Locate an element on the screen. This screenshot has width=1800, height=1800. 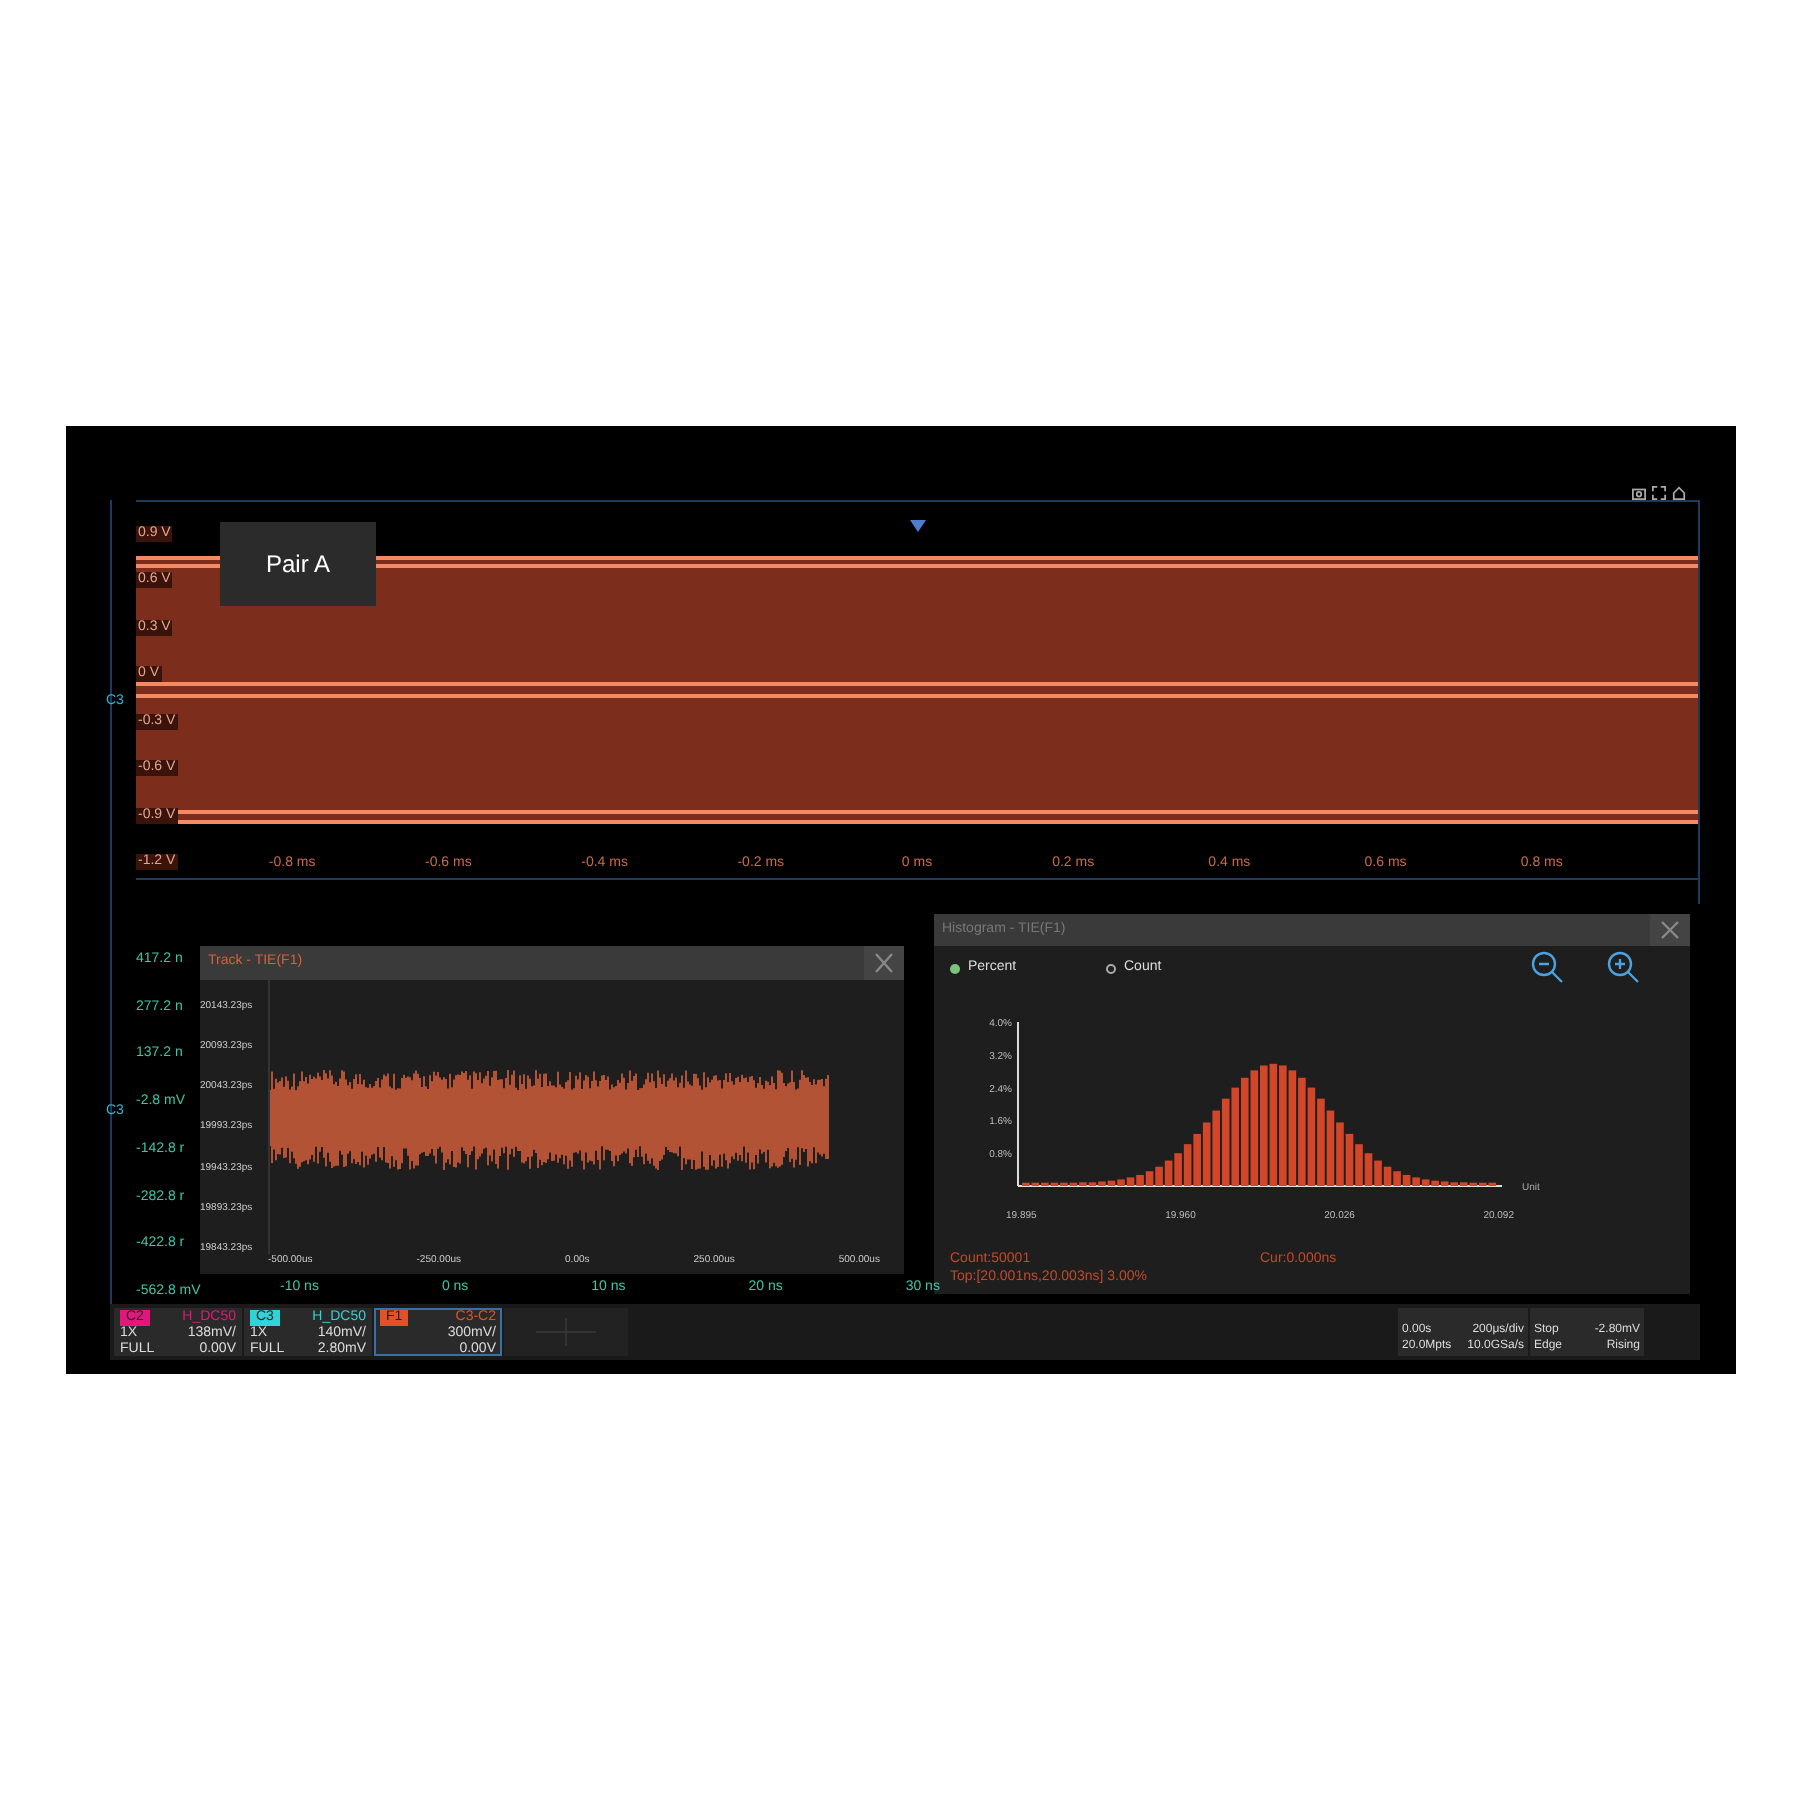
zoom-in-icon is located at coordinates (1624, 968).